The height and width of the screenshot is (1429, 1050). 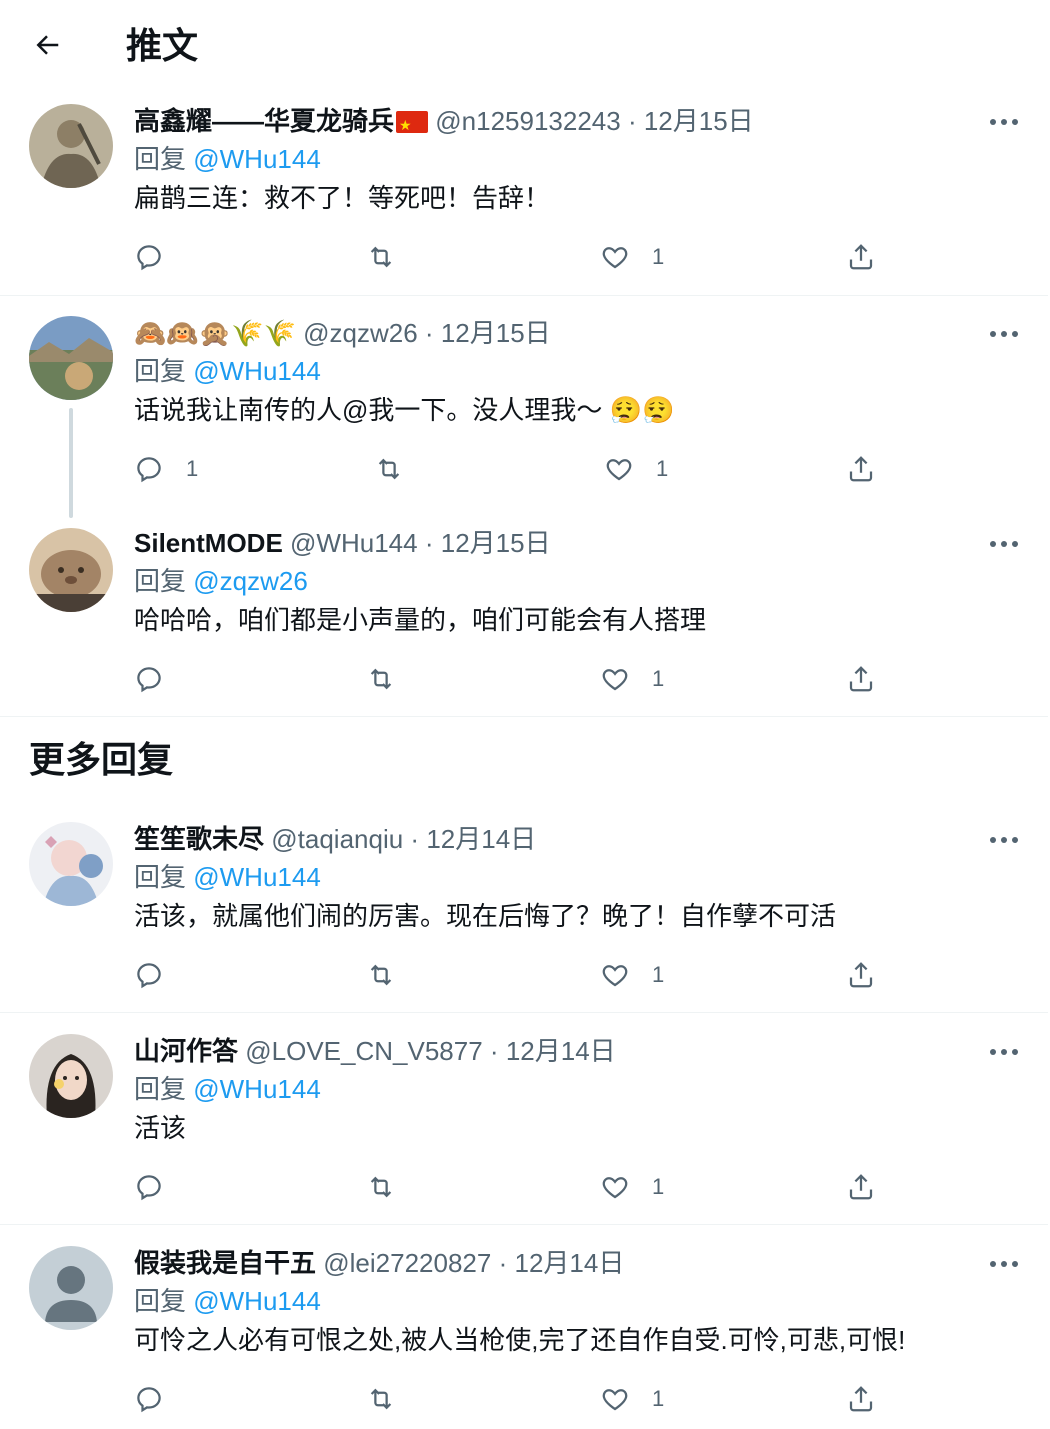 I want to click on back-button, so click(x=47, y=45).